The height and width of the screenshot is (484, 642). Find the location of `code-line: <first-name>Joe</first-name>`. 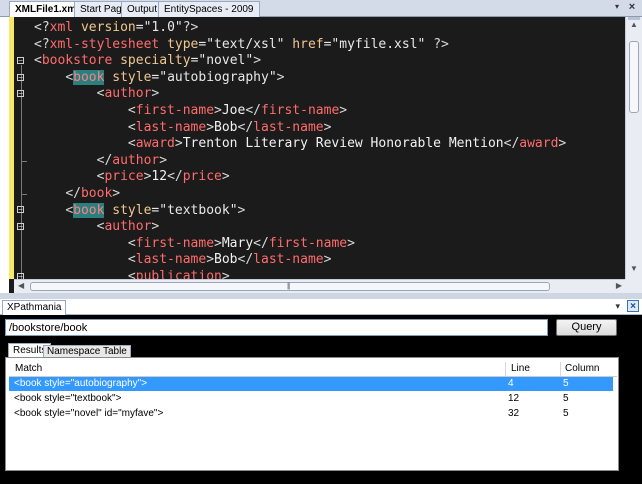

code-line: <first-name>Joe</first-name> is located at coordinates (300, 111).